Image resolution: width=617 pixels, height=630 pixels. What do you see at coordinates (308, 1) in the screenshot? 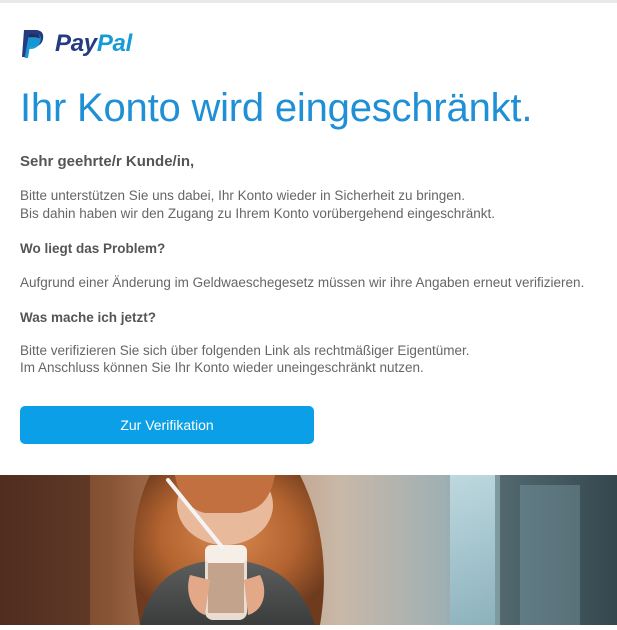
I see `top-border` at bounding box center [308, 1].